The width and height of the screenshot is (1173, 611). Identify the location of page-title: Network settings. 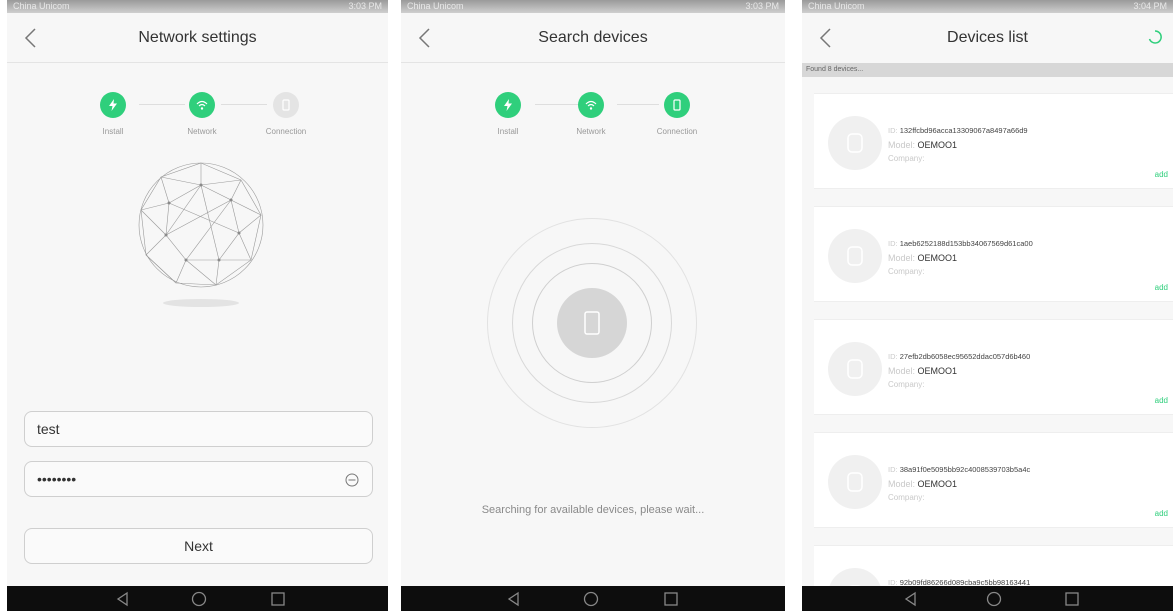
(197, 37).